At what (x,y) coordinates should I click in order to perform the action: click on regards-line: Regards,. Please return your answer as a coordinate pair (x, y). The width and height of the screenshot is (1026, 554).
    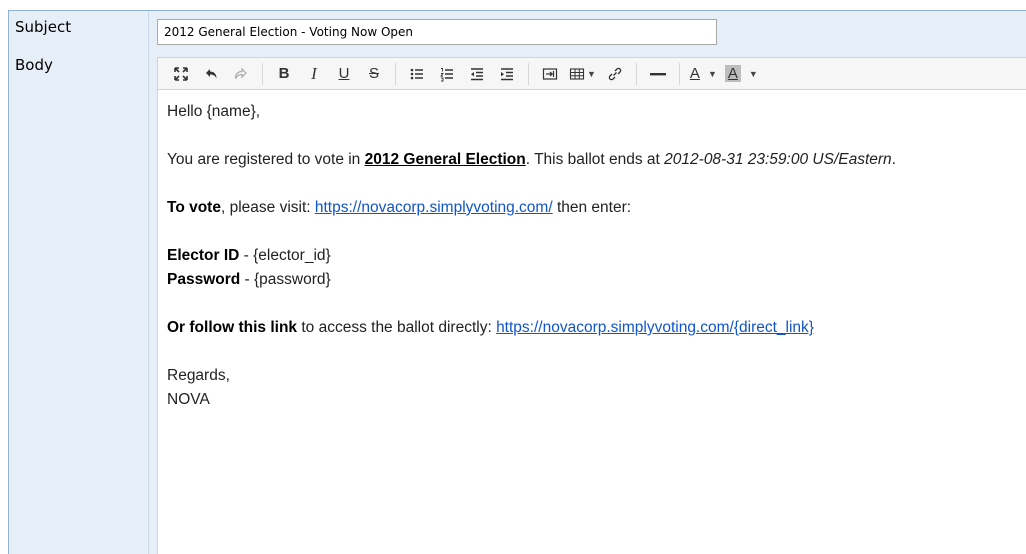
    Looking at the image, I should click on (596, 376).